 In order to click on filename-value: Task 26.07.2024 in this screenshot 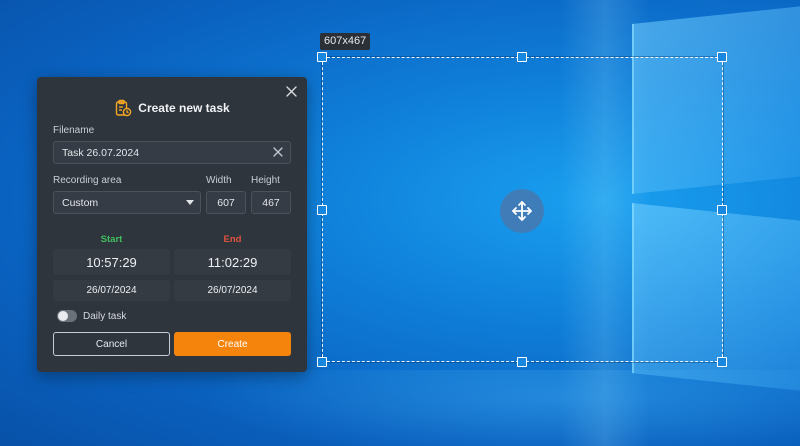, I will do `click(101, 152)`.